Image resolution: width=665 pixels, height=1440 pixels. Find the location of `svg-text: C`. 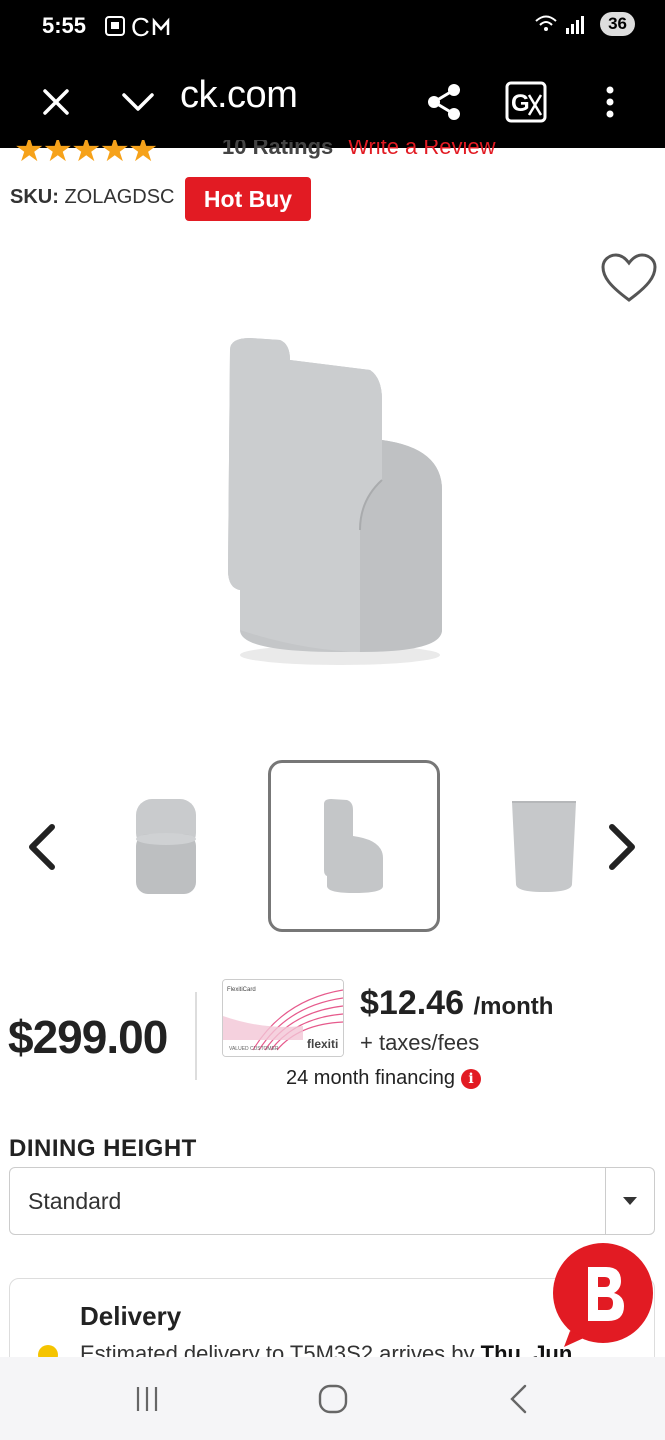

svg-text: C is located at coordinates (140, 26).